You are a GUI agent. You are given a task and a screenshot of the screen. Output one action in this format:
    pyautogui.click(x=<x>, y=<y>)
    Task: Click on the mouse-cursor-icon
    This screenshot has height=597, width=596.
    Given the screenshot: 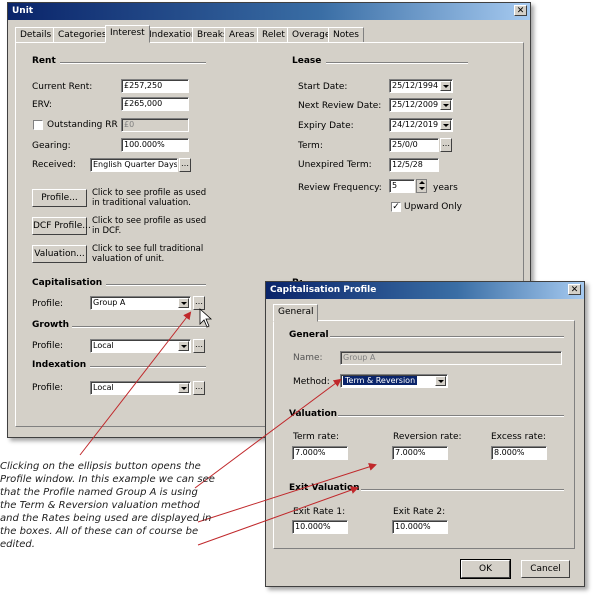 What is the action you would take?
    pyautogui.click(x=206, y=318)
    